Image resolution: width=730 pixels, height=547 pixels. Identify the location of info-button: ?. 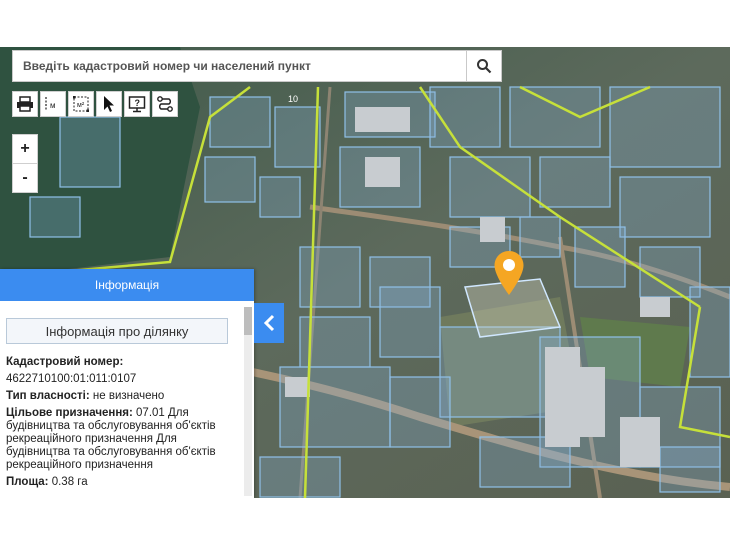
(137, 104).